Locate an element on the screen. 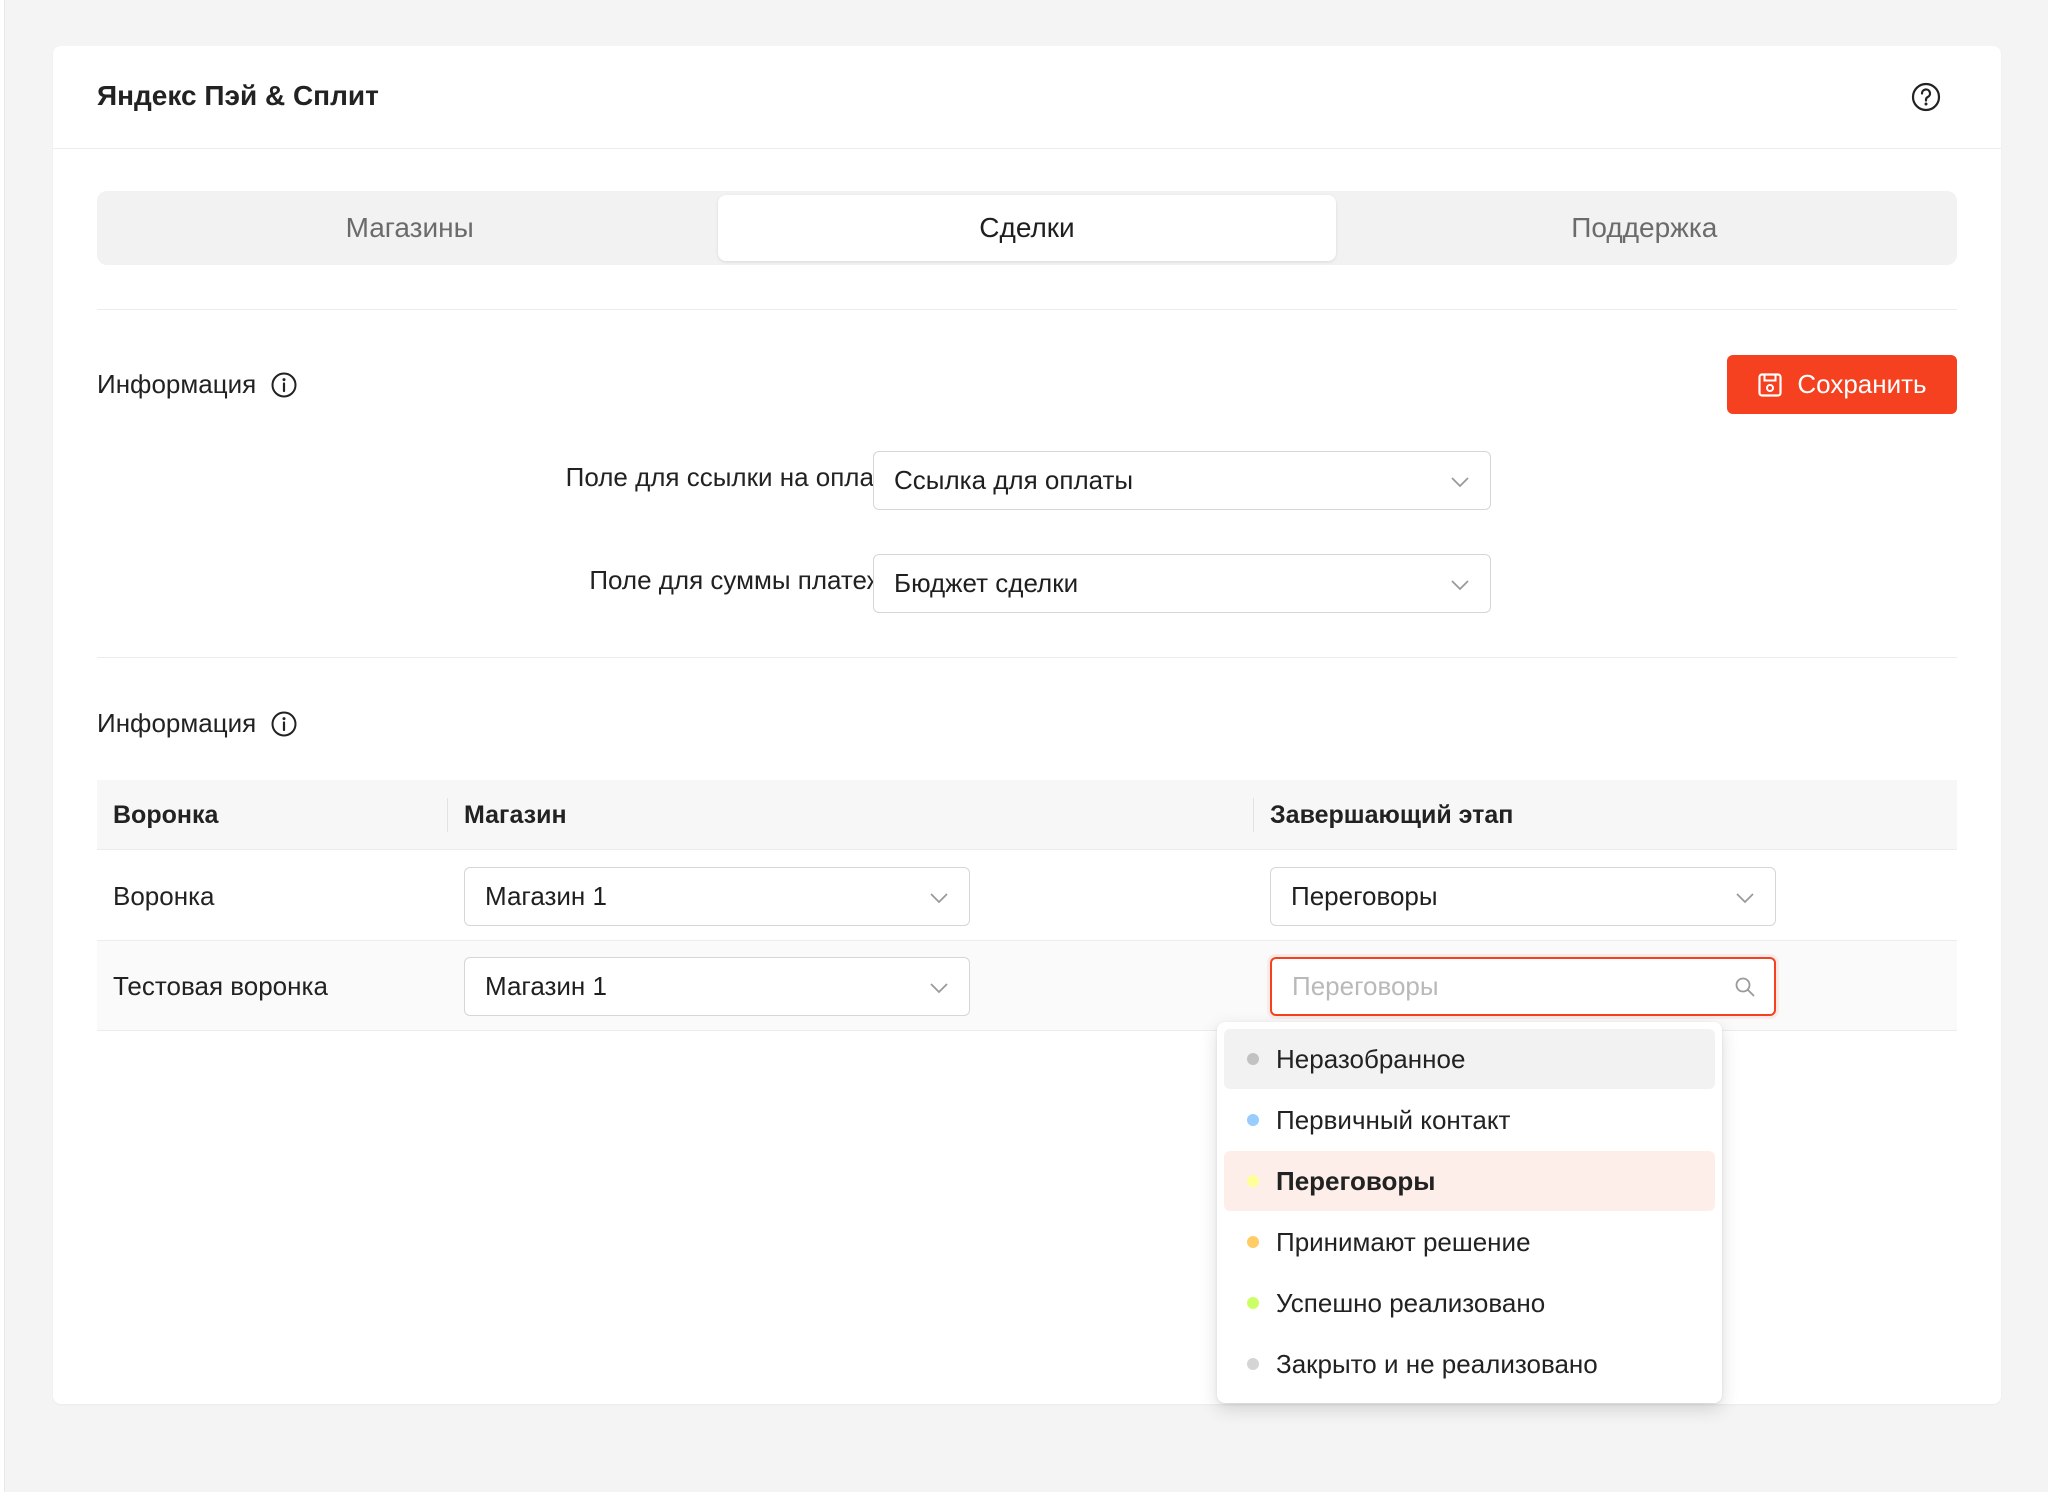 Image resolution: width=2048 pixels, height=1492 pixels. dropdown-option-label: Переговоры is located at coordinates (1356, 1180).